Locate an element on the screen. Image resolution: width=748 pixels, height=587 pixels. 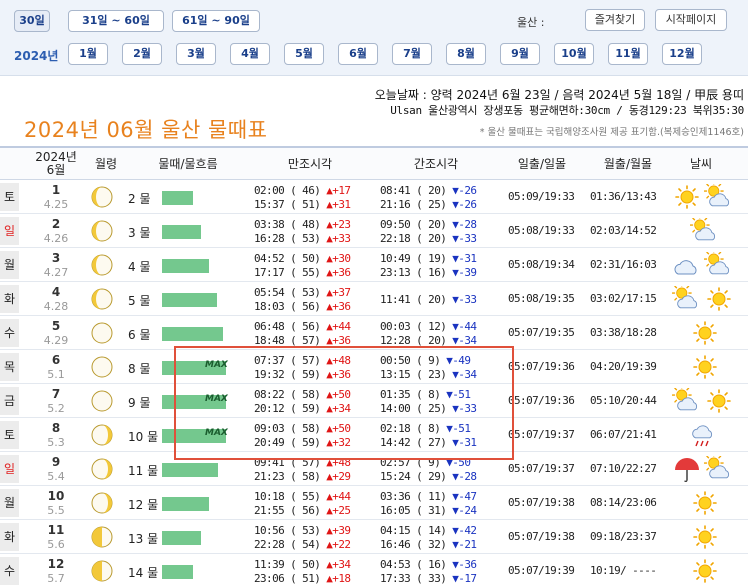
lunar-date: 4.27 is located at coordinates (56, 272).